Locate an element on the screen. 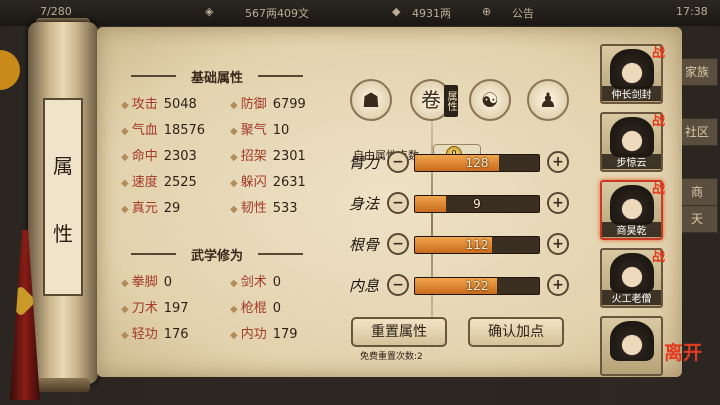 Image resolution: width=720 pixels, height=405 pixels. hat-icon: ☗ is located at coordinates (371, 100).